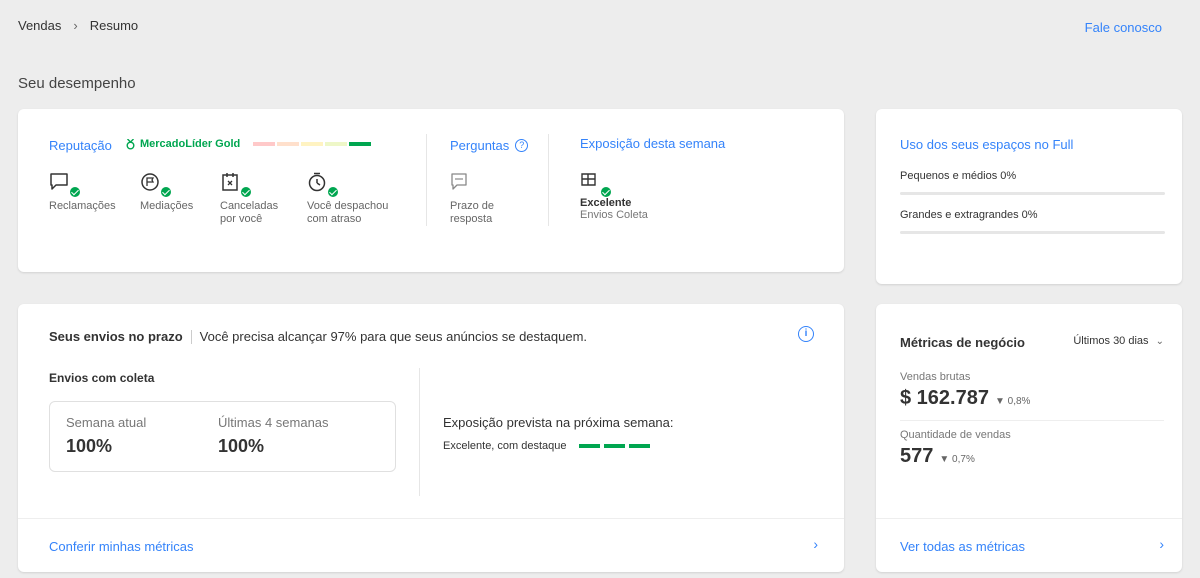 The image size is (1200, 578). Describe the element at coordinates (236, 185) in the screenshot. I see `cancelled-icon` at that location.